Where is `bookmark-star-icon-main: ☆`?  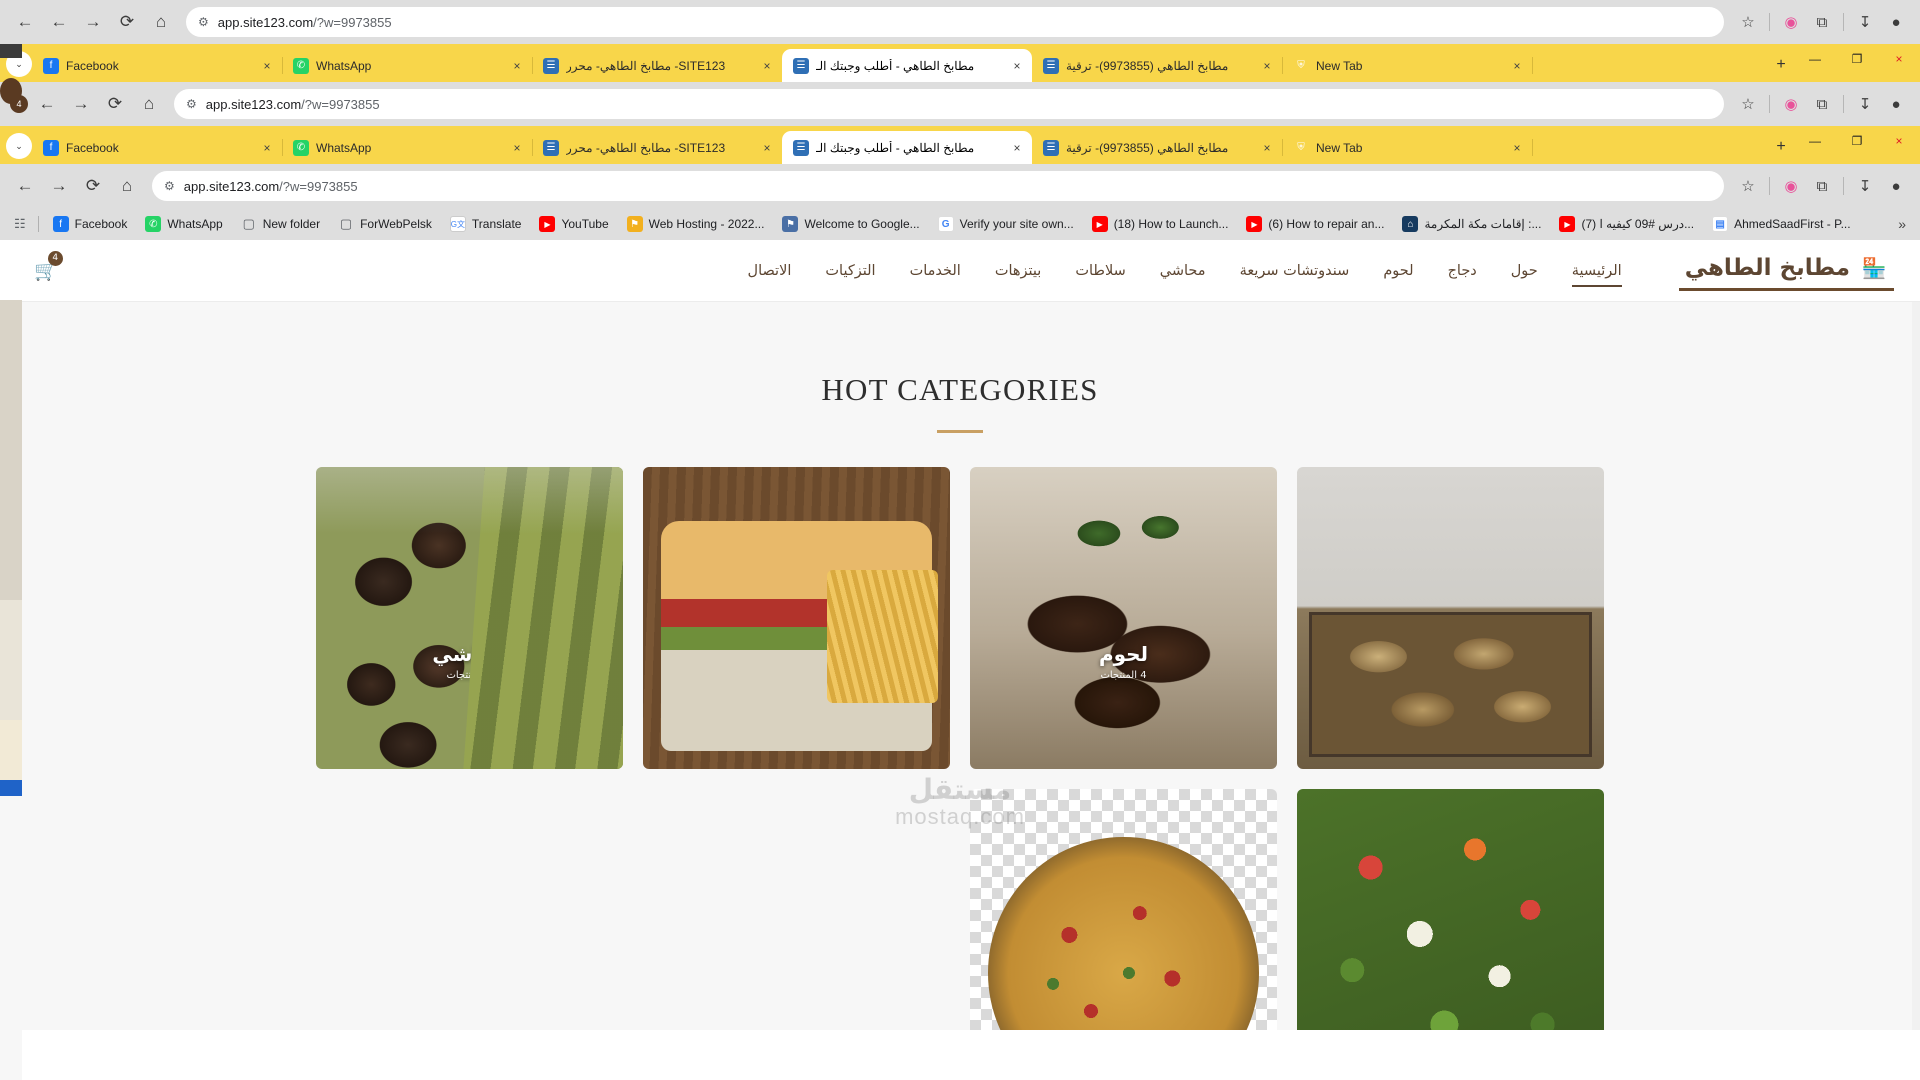 bookmark-star-icon-main: ☆ is located at coordinates (1748, 186).